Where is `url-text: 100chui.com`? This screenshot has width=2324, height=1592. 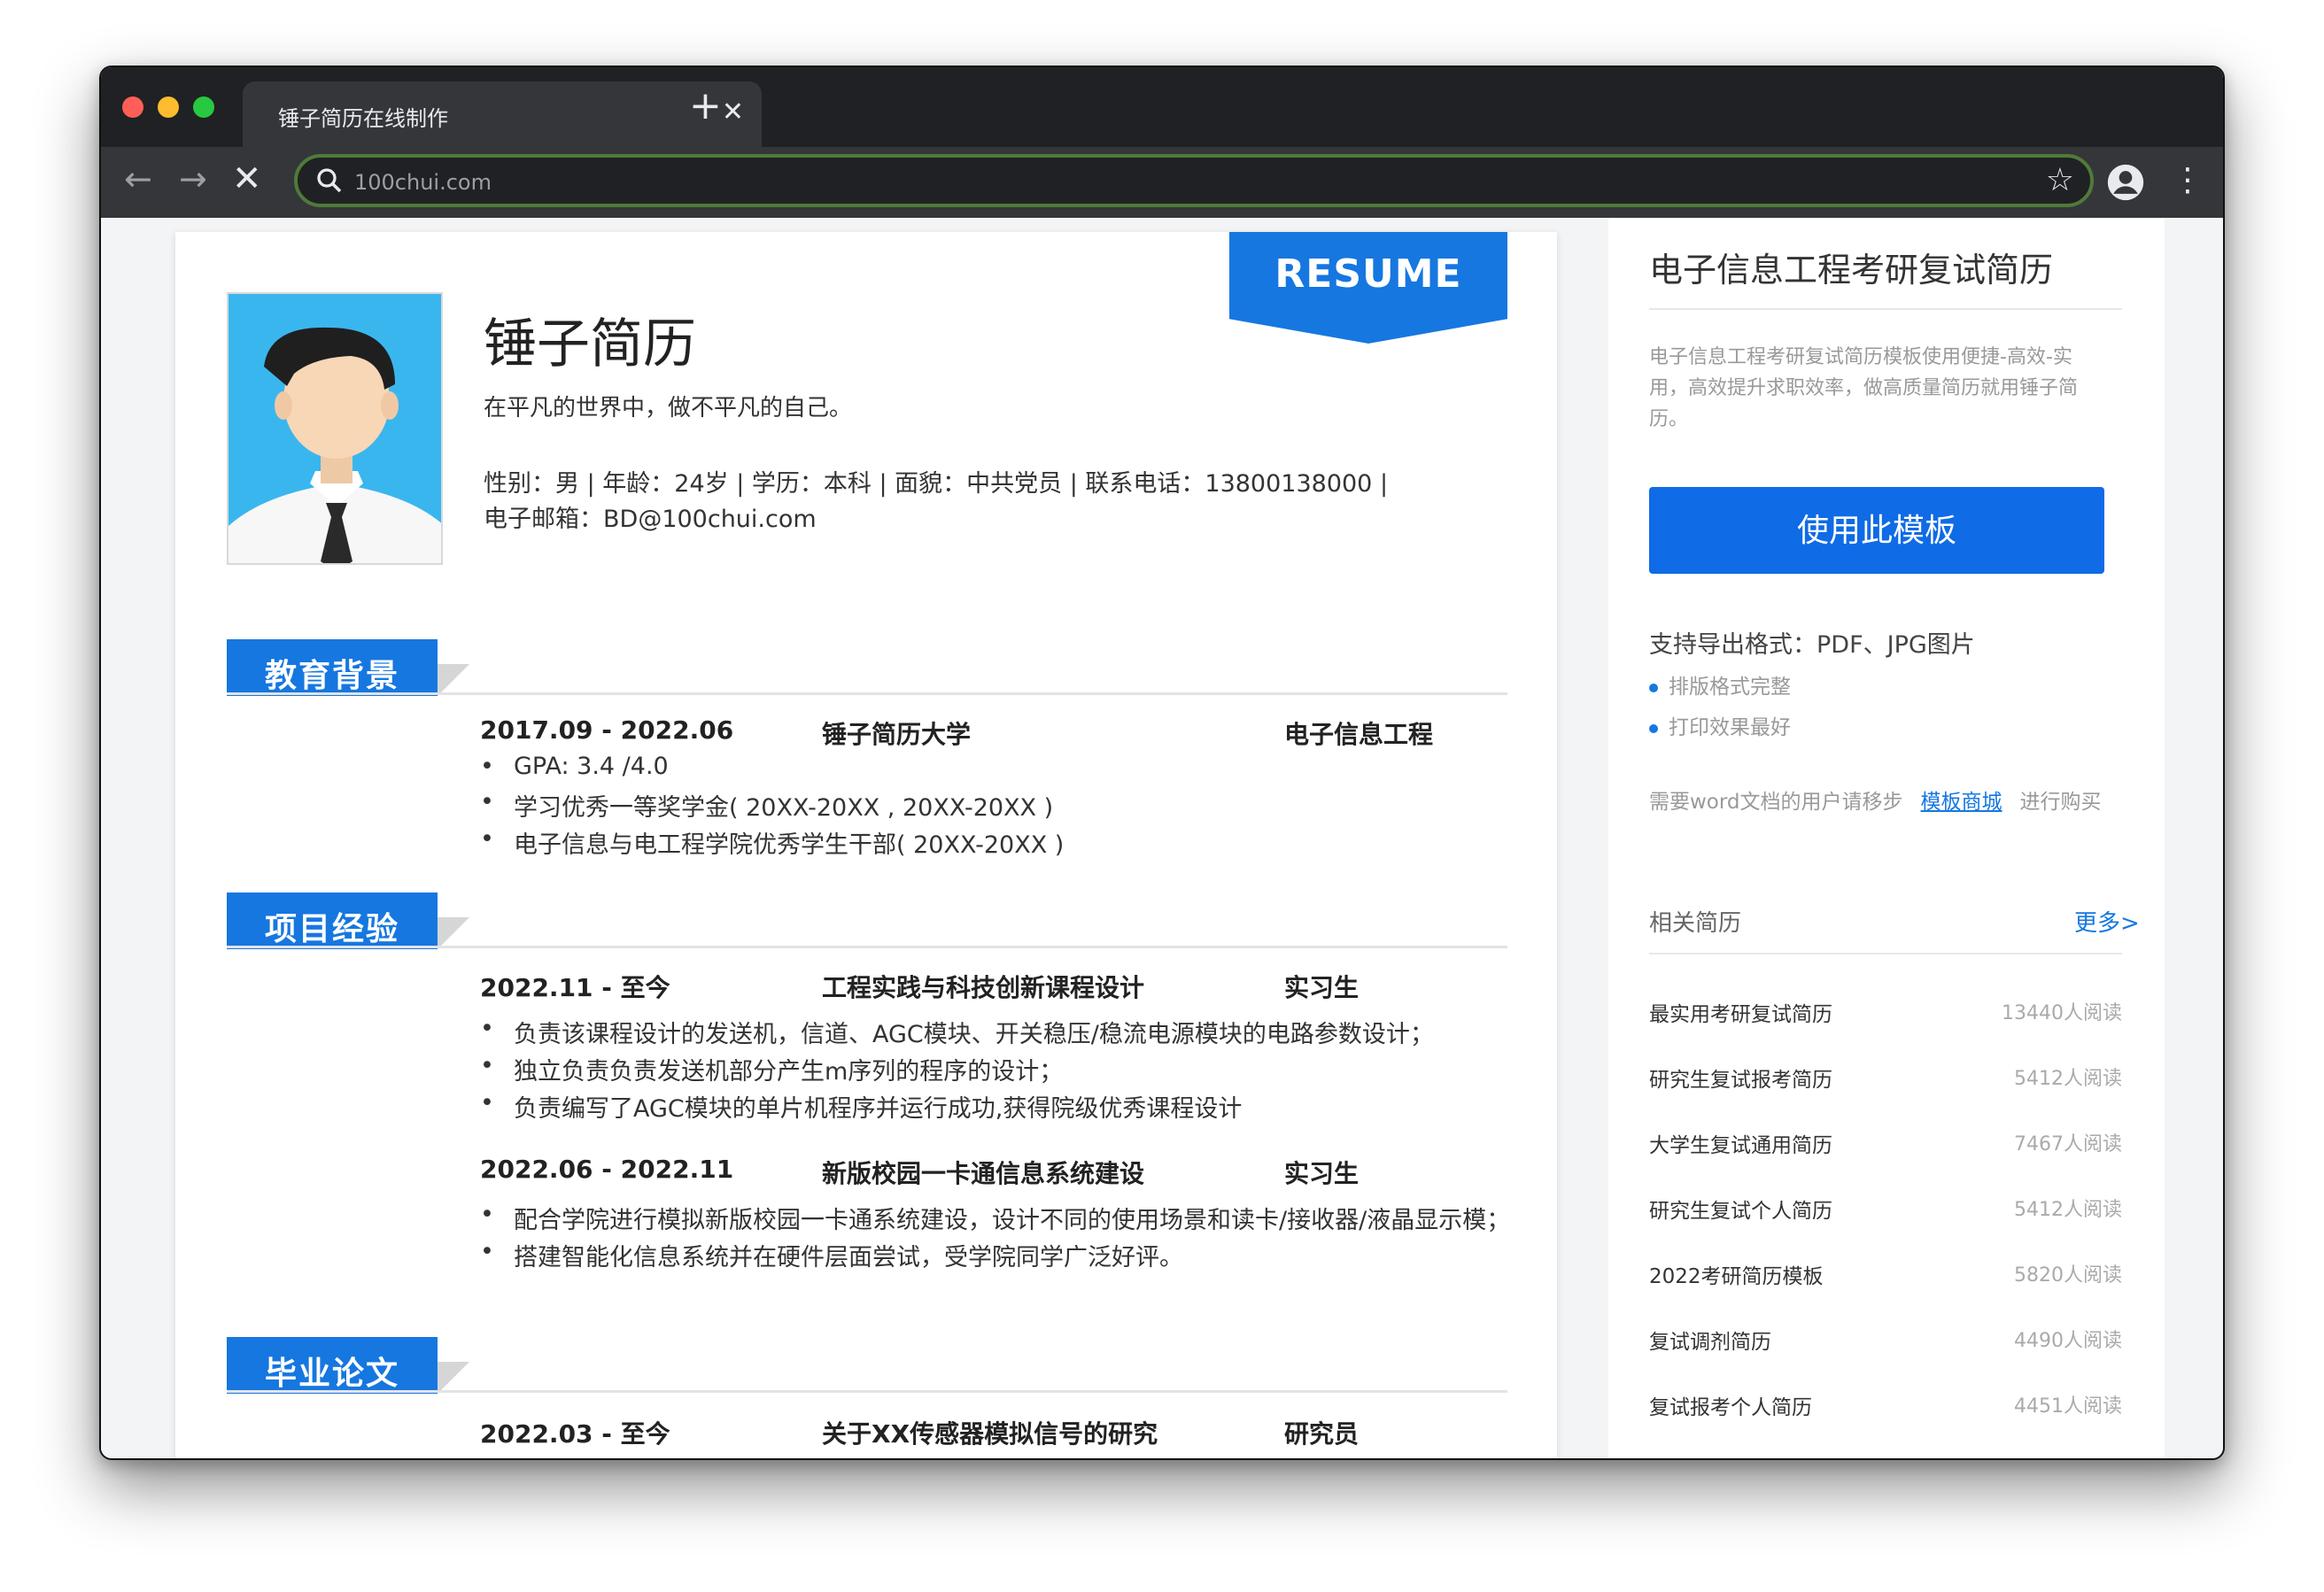 url-text: 100chui.com is located at coordinates (423, 182).